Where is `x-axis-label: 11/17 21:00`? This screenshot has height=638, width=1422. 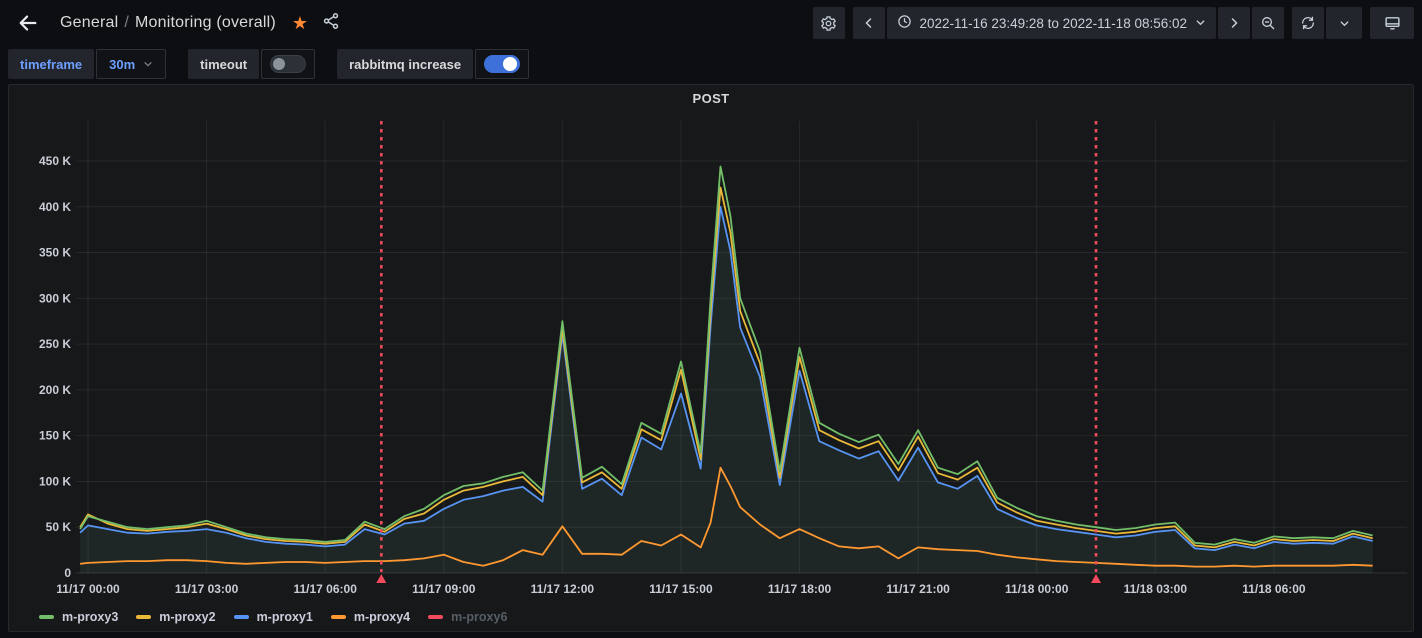
x-axis-label: 11/17 21:00 is located at coordinates (918, 589).